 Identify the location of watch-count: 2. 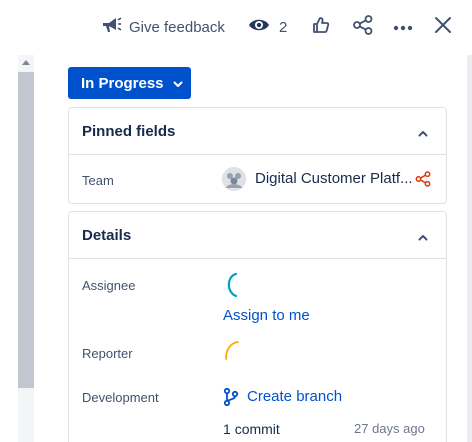
(283, 27).